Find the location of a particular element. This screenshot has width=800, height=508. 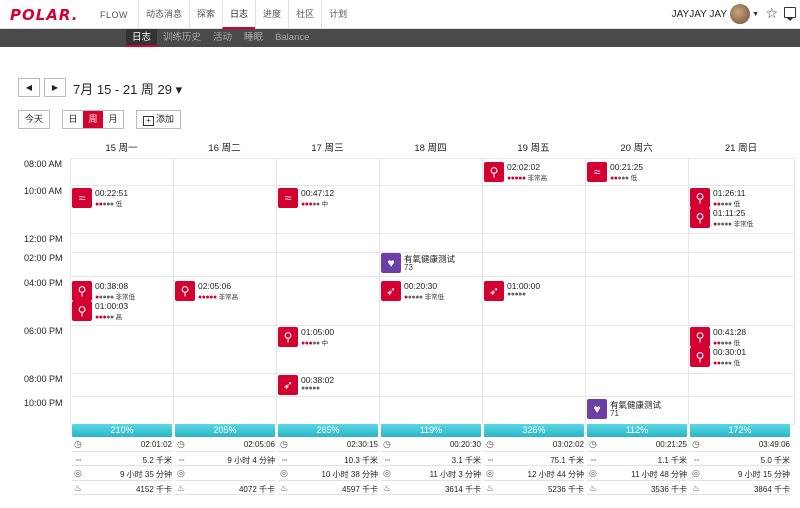

tab-balance: Balance is located at coordinates (292, 38).